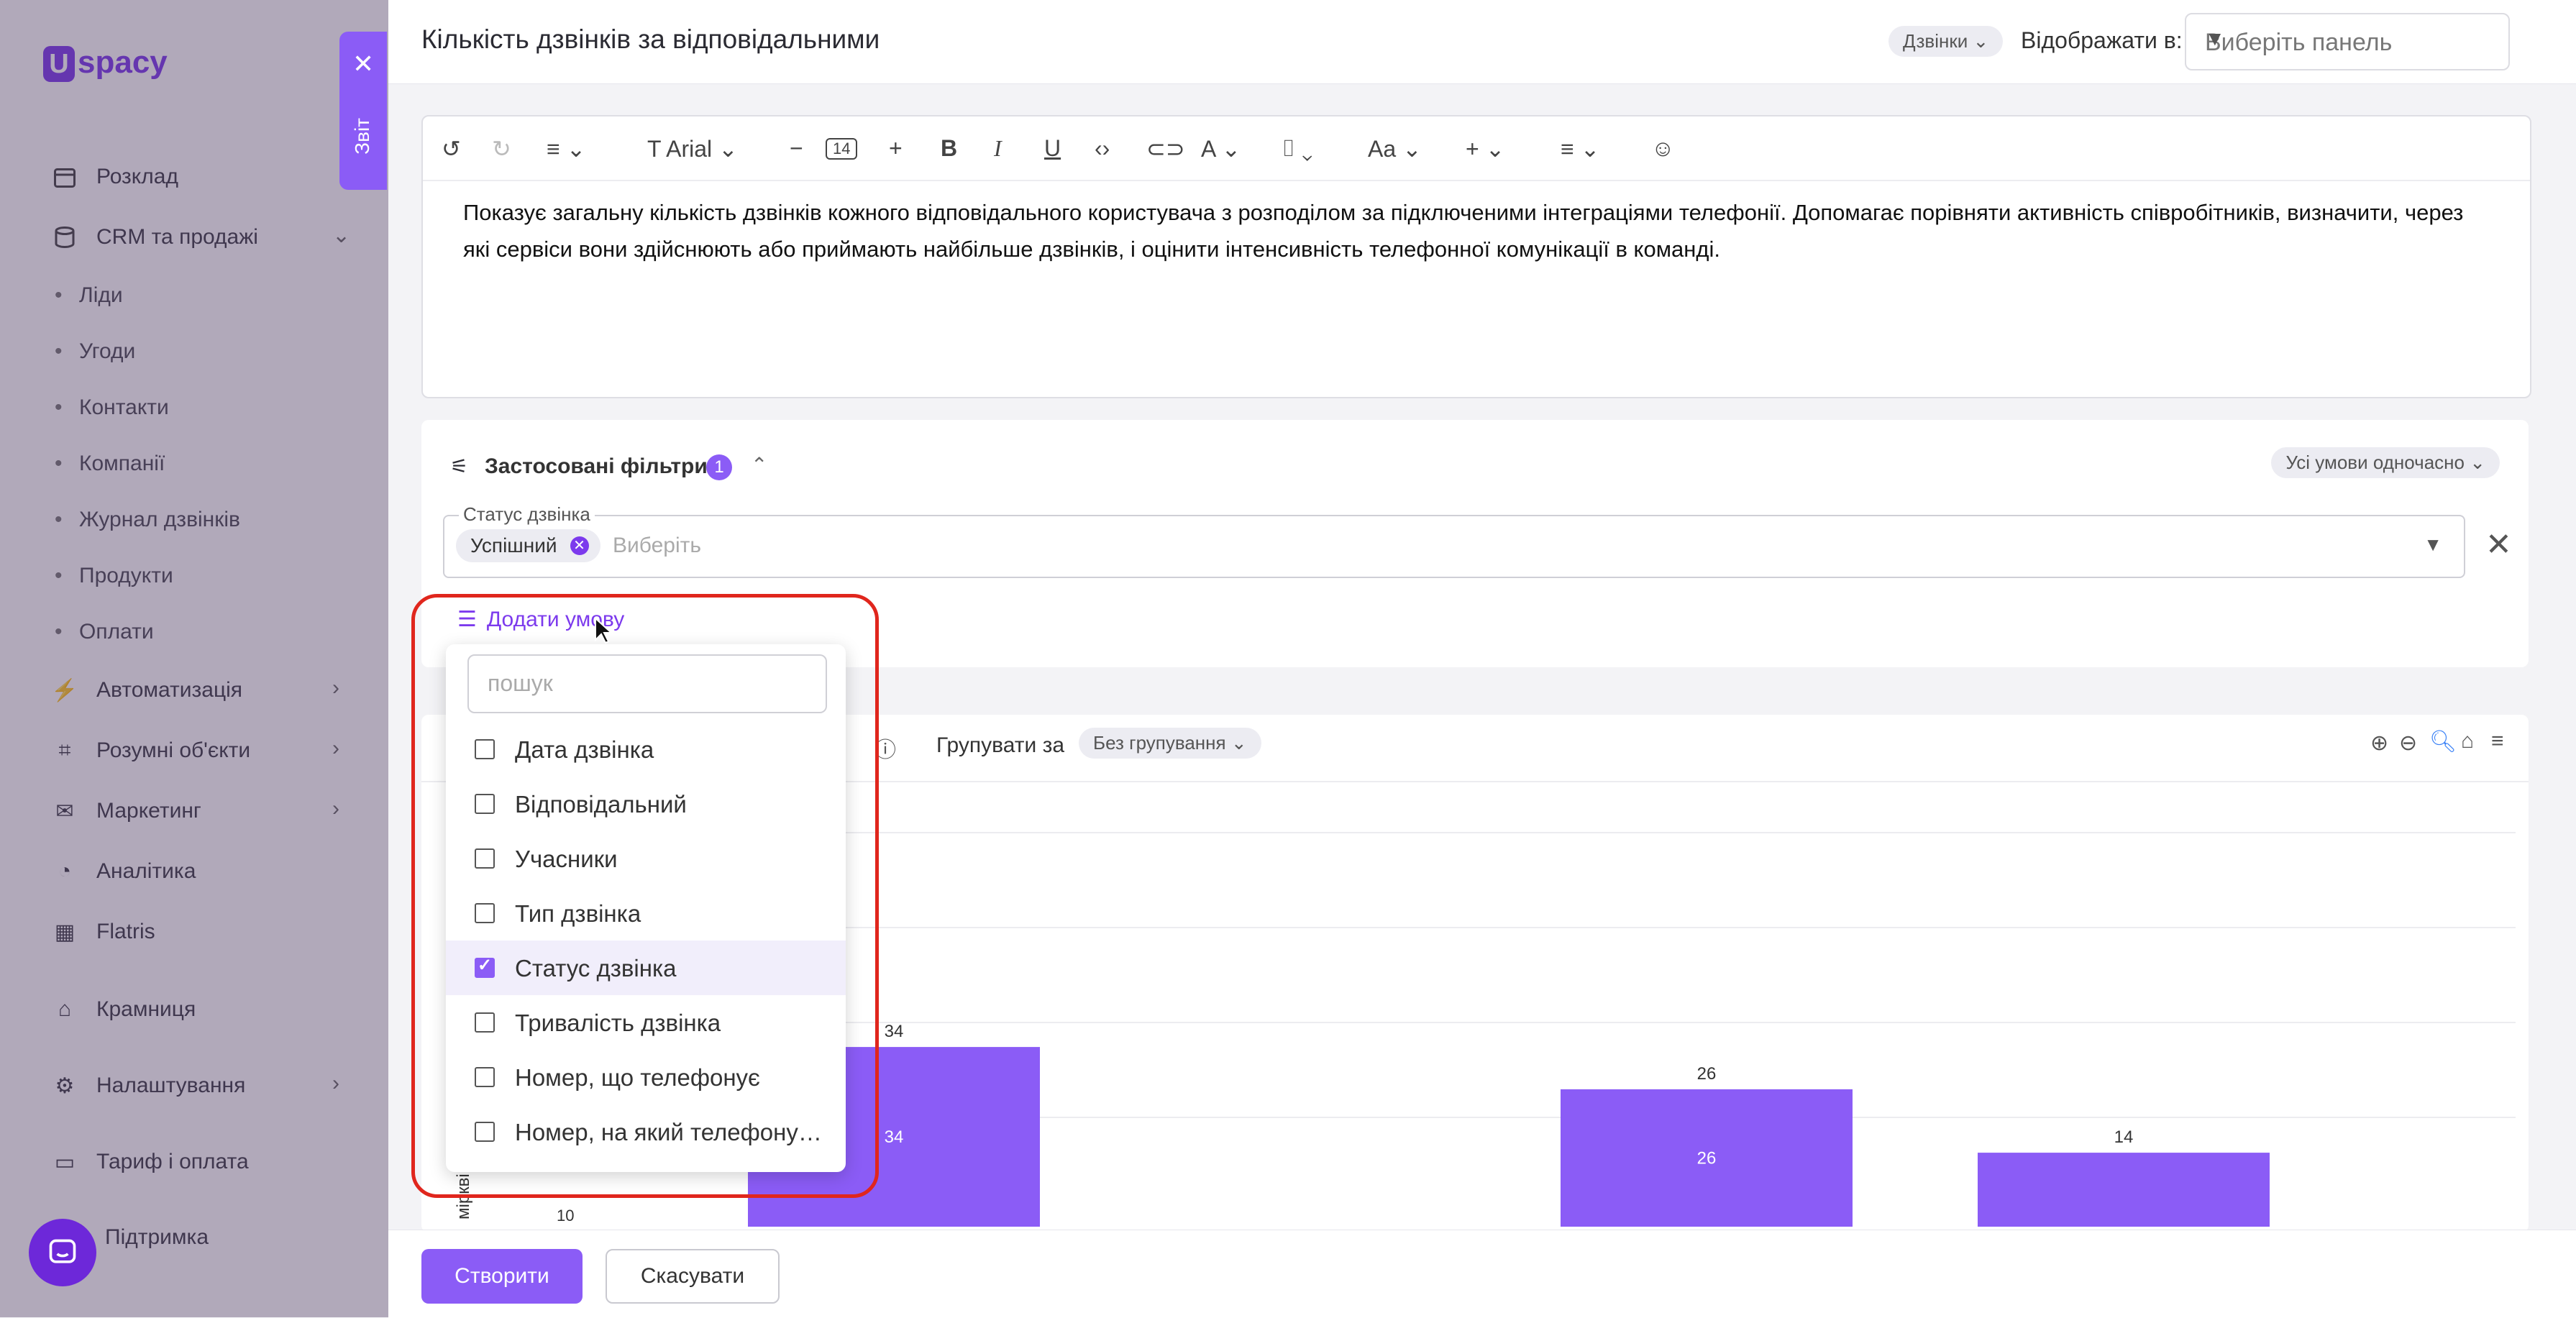 This screenshot has height=1318, width=2576. I want to click on show-in-label: Відображати в:, so click(2102, 40).